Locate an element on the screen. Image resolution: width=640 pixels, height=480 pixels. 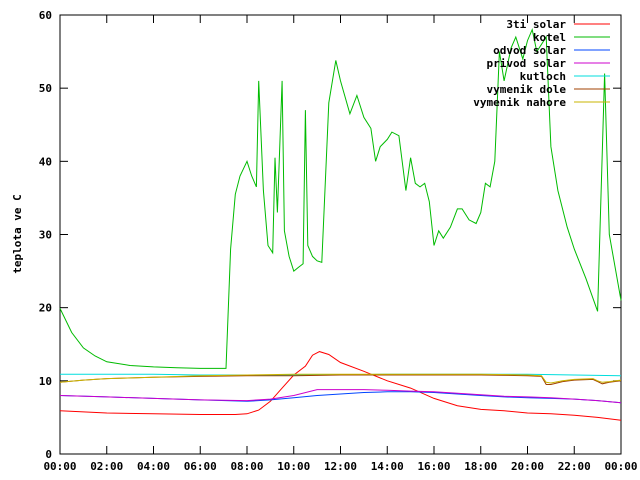
y-tick-label: 0 is located at coordinates (48, 454).